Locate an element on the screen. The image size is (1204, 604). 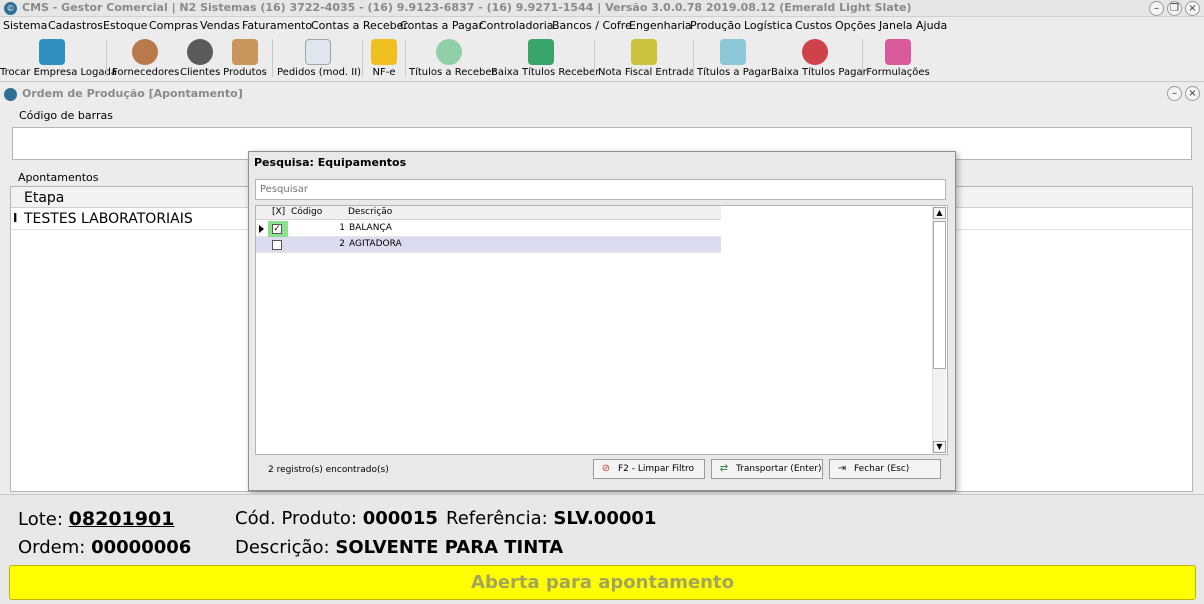
referencia-label: Referência: is located at coordinates (497, 518).